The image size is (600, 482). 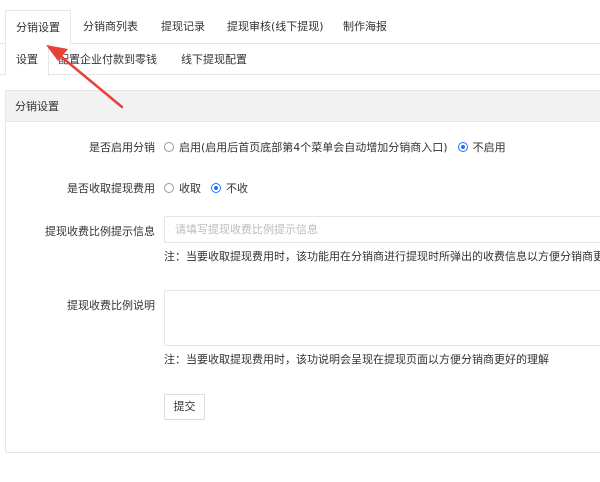 What do you see at coordinates (110, 27) in the screenshot?
I see `tab-distributor-list: 分销商列表` at bounding box center [110, 27].